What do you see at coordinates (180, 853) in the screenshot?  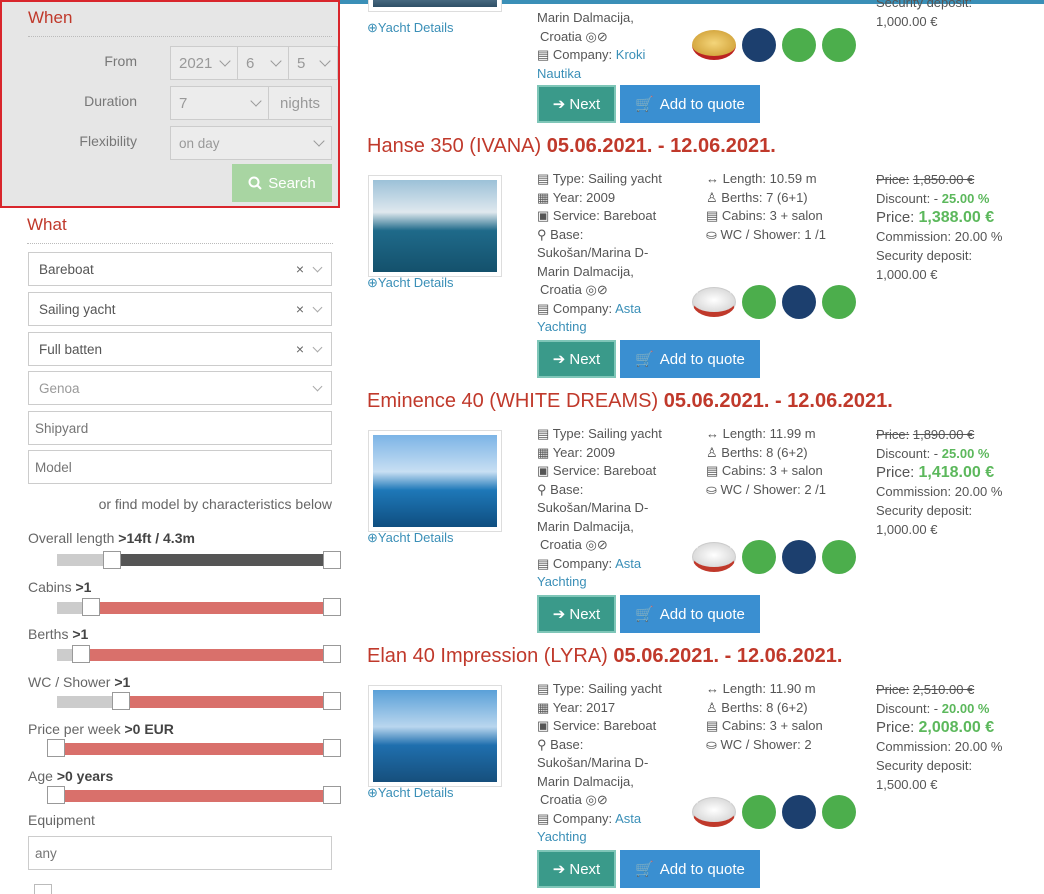 I see `equipment-input` at bounding box center [180, 853].